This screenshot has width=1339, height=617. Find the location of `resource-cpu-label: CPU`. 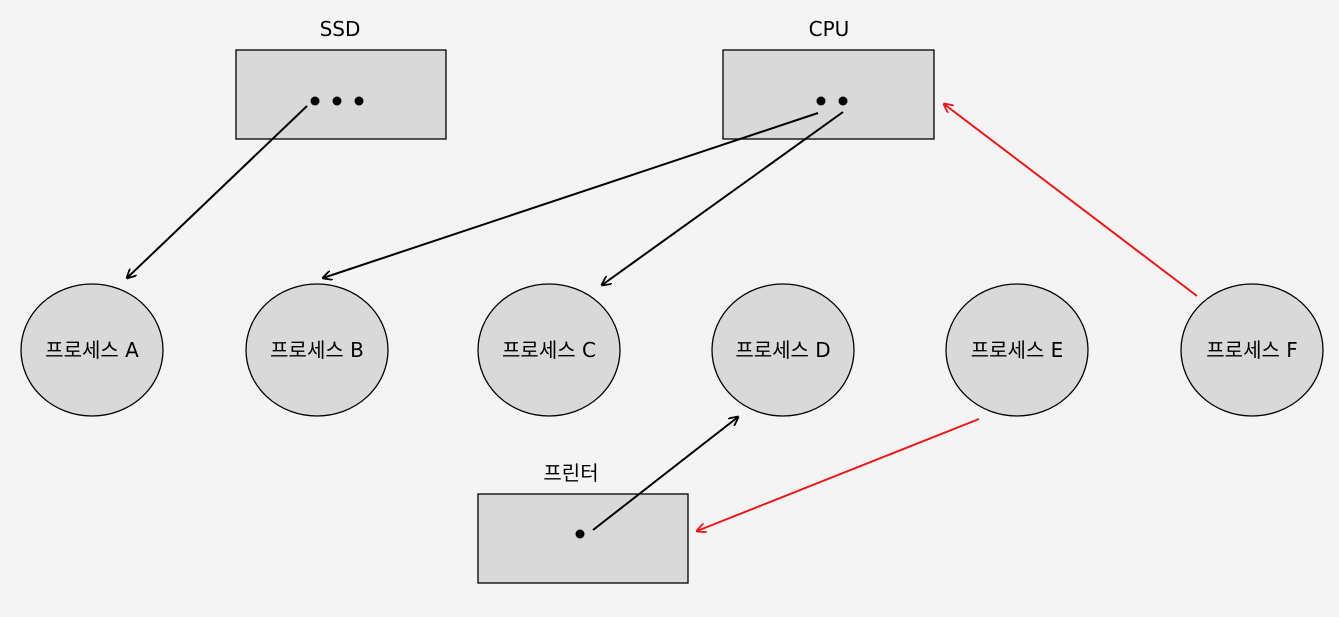

resource-cpu-label: CPU is located at coordinates (829, 29).